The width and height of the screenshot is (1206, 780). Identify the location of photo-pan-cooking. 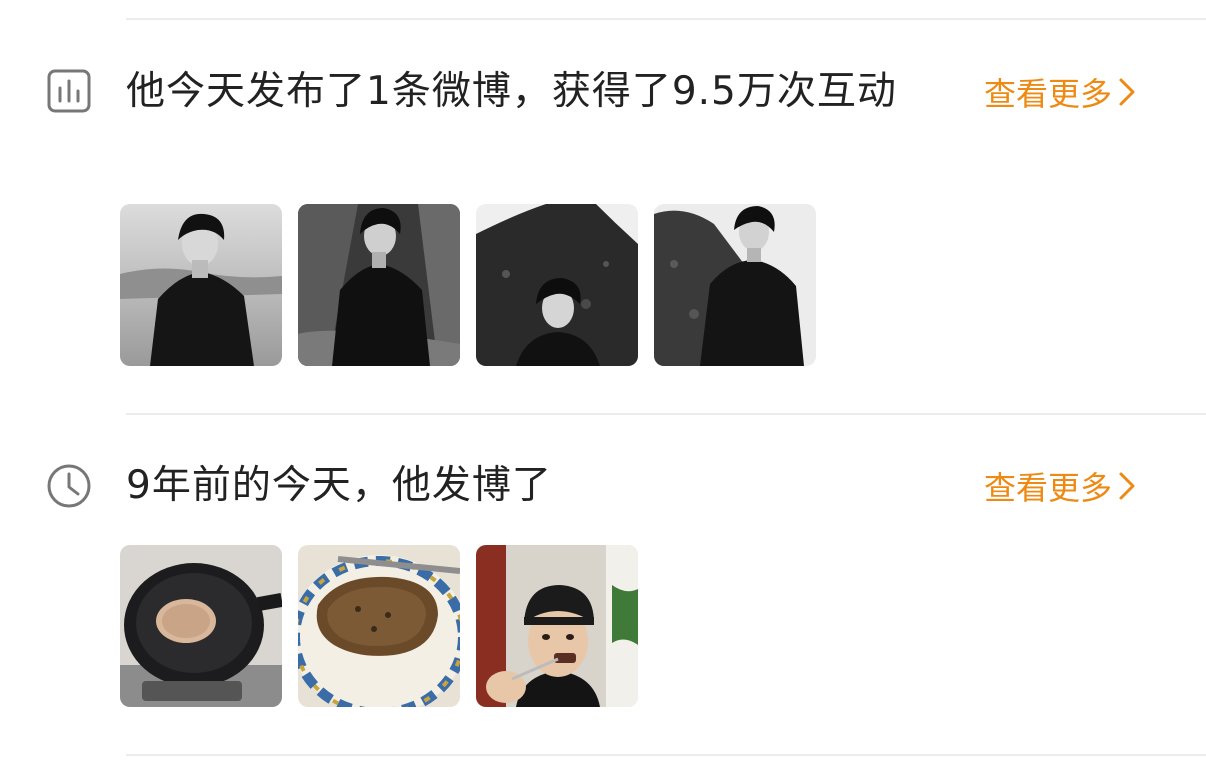
(201, 626).